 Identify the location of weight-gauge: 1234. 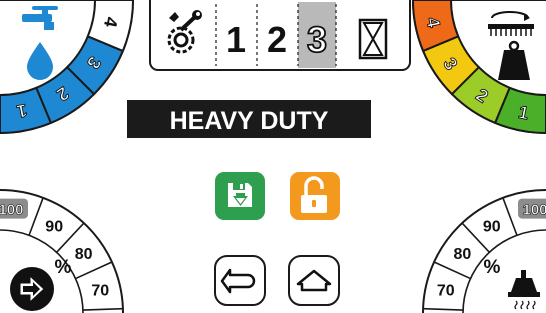
(478, 67).